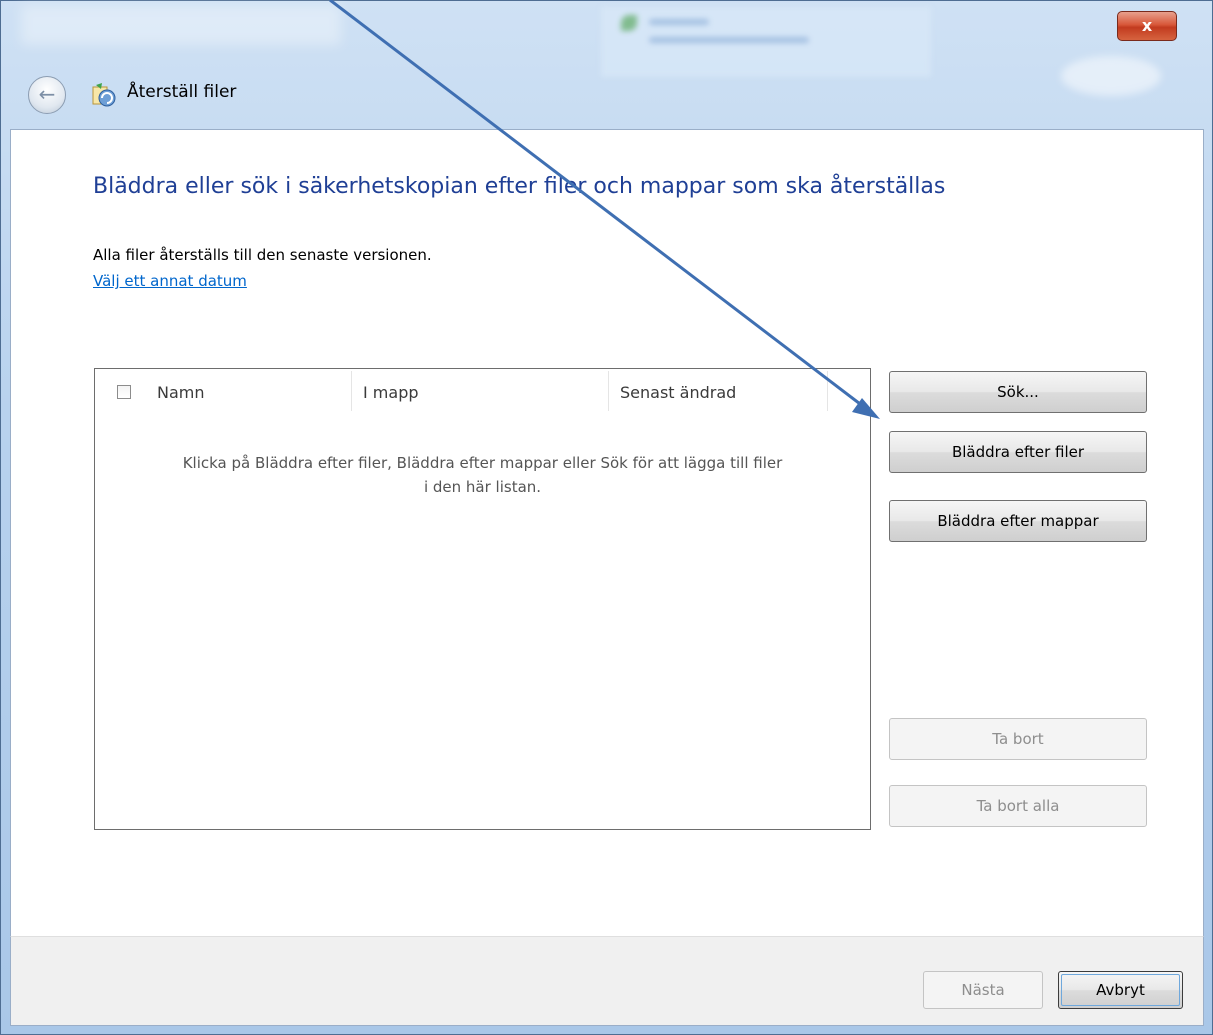  What do you see at coordinates (1018, 452) in the screenshot?
I see `browse-files-button: Bläddra efter filer` at bounding box center [1018, 452].